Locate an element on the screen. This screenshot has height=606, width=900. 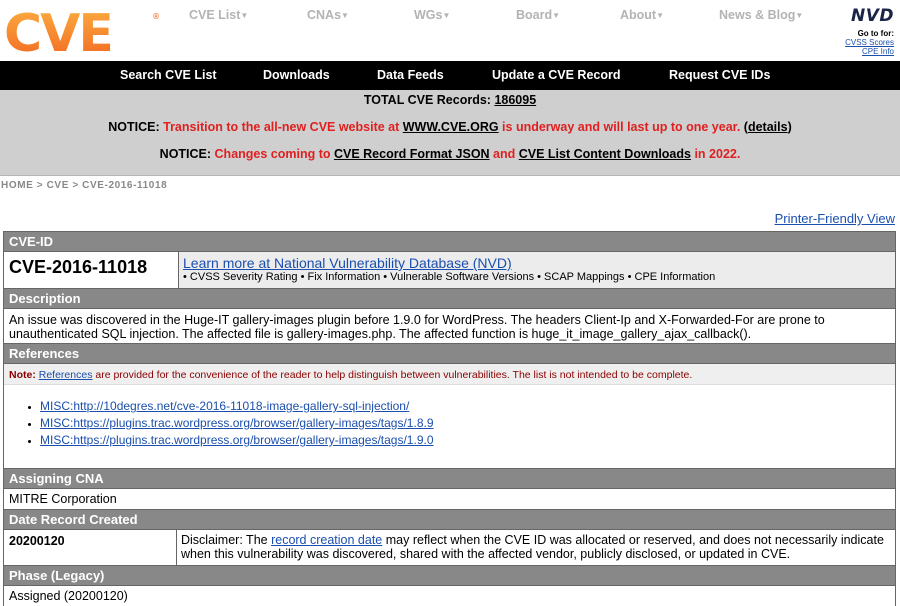
date-created-header: Date Record Created is located at coordinates (449, 520).